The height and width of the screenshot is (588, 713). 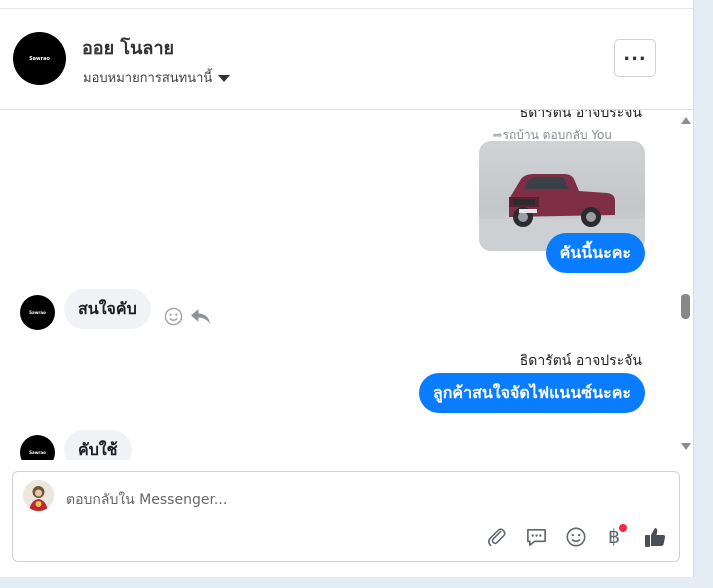 I want to click on thread-scrollbar, so click(x=685, y=285).